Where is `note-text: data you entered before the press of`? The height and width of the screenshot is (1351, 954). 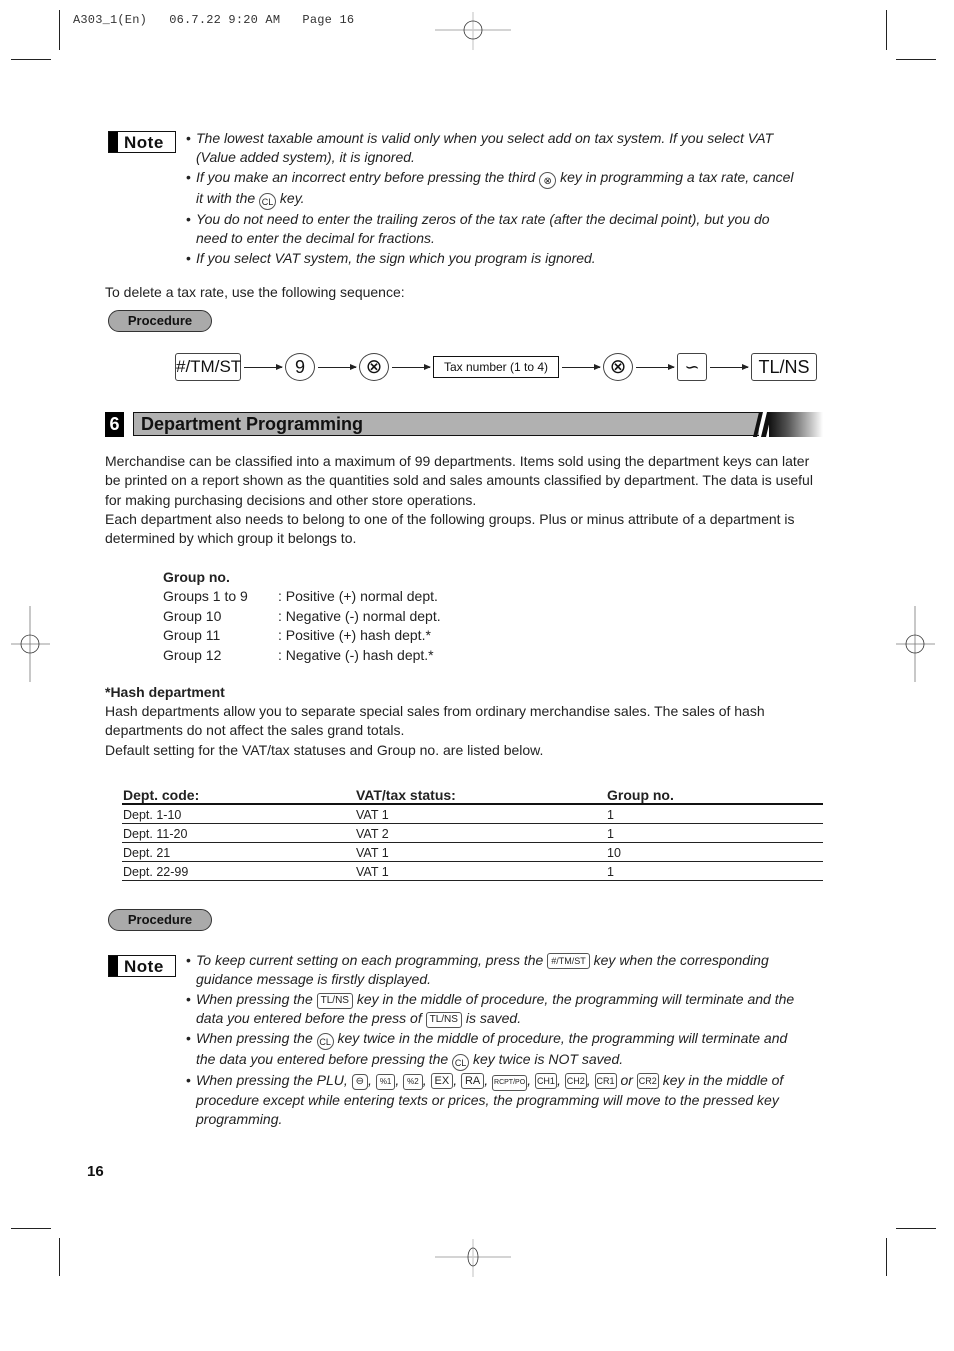 note-text: data you entered before the press of is located at coordinates (309, 1018).